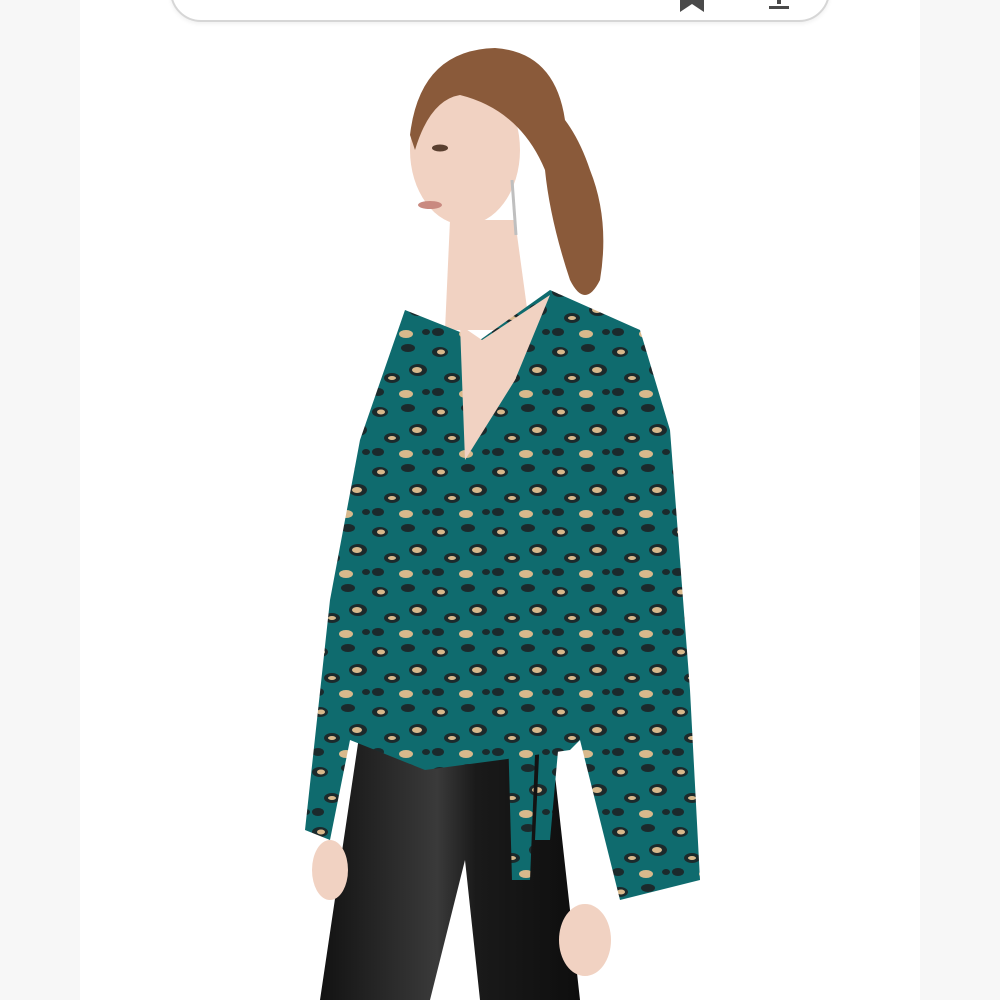  I want to click on viewer-left-gutter, so click(40, 500).